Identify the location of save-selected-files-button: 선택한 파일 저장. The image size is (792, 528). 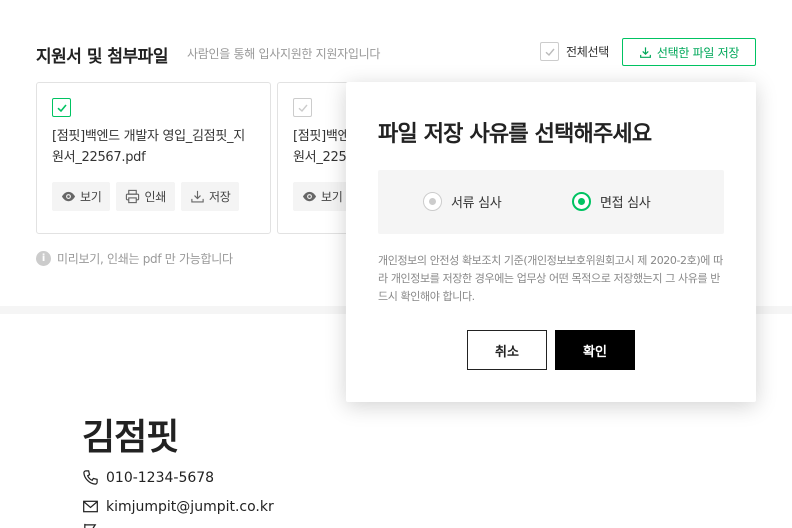
(689, 52).